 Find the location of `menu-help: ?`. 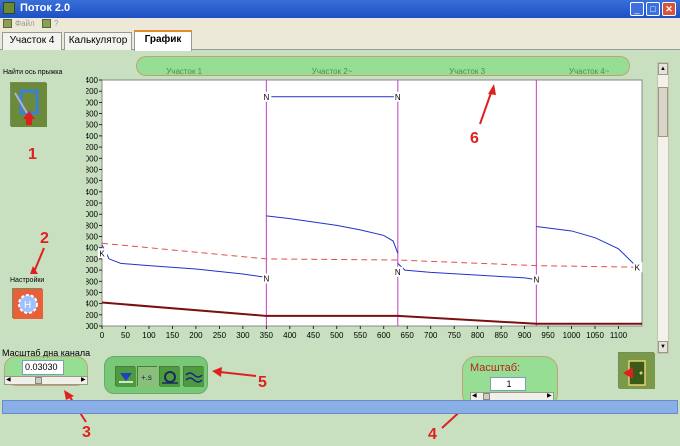

menu-help: ? is located at coordinates (56, 23).